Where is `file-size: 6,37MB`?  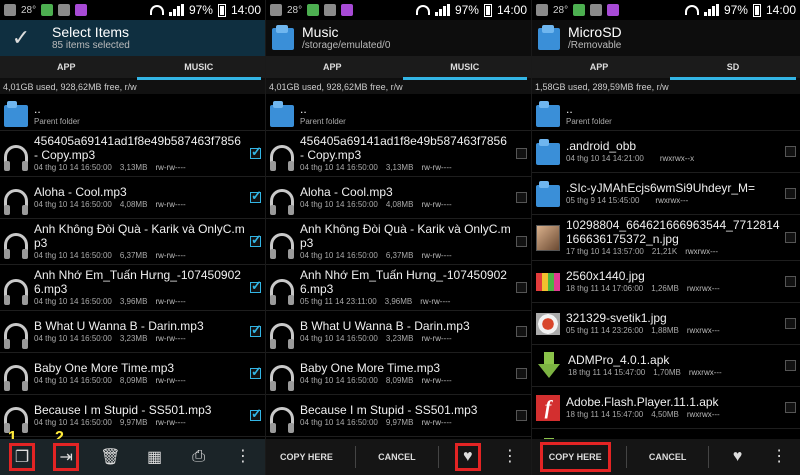 file-size: 6,37MB is located at coordinates (133, 255).